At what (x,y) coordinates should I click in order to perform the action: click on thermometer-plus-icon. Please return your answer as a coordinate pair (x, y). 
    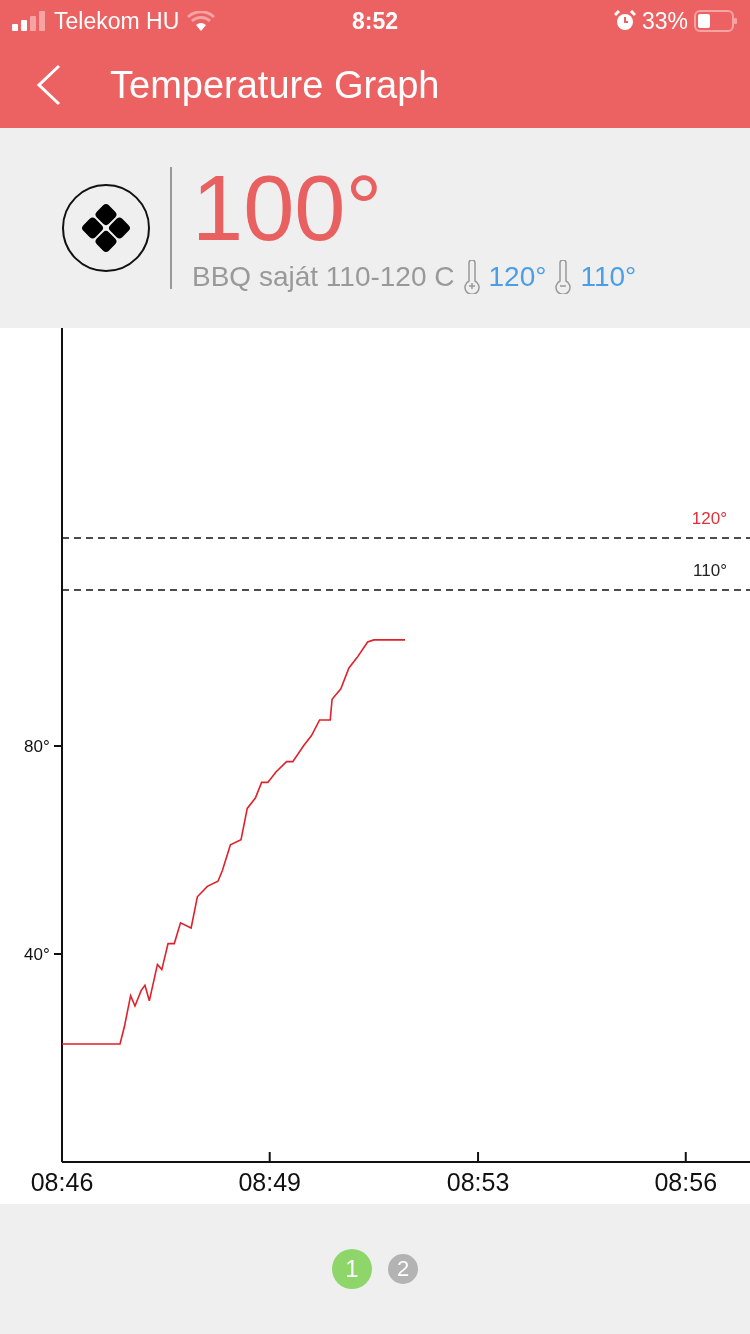
    Looking at the image, I should click on (471, 277).